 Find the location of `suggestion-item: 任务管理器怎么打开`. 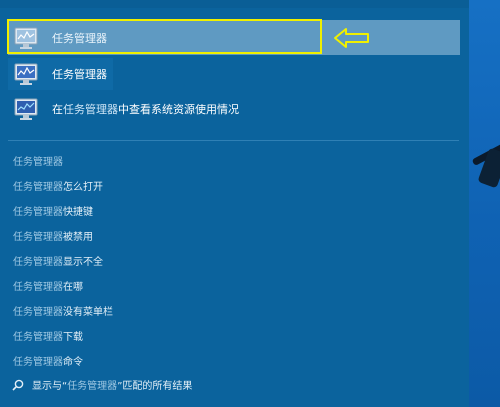

suggestion-item: 任务管理器怎么打开 is located at coordinates (58, 185).